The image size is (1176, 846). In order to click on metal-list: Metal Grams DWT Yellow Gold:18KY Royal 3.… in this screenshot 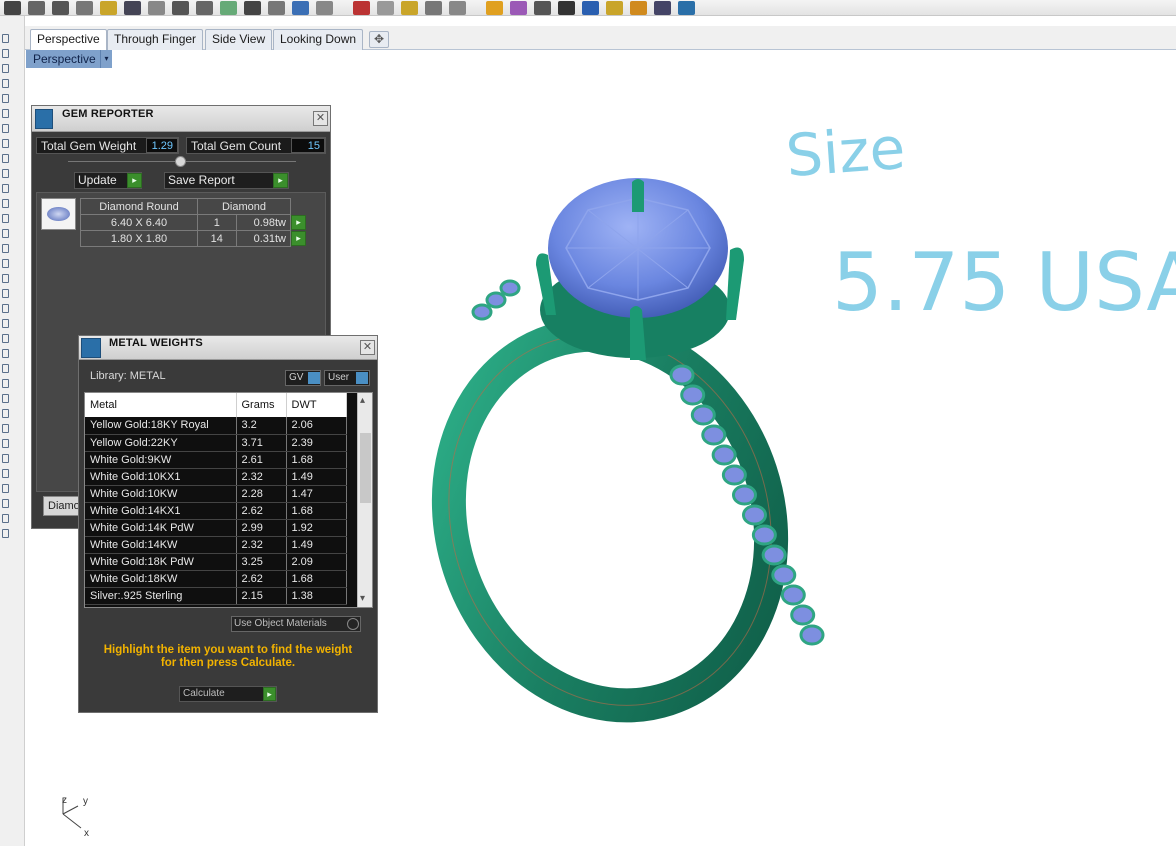, I will do `click(228, 500)`.